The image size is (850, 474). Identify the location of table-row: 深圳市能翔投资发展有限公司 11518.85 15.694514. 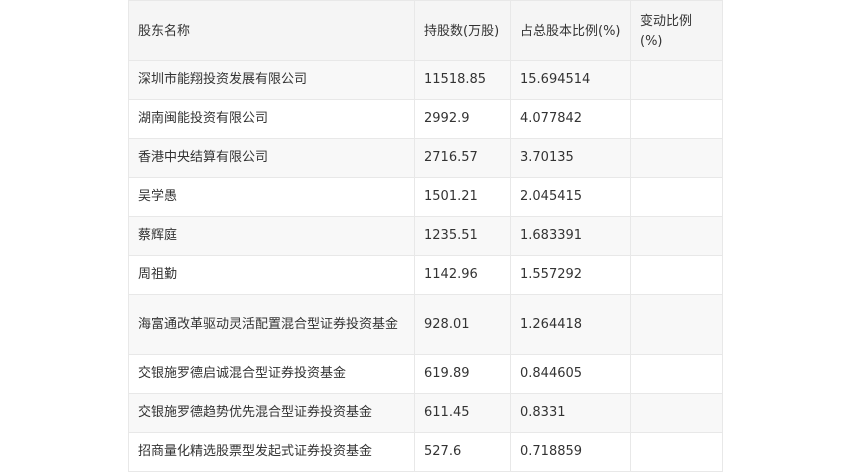
(425, 80).